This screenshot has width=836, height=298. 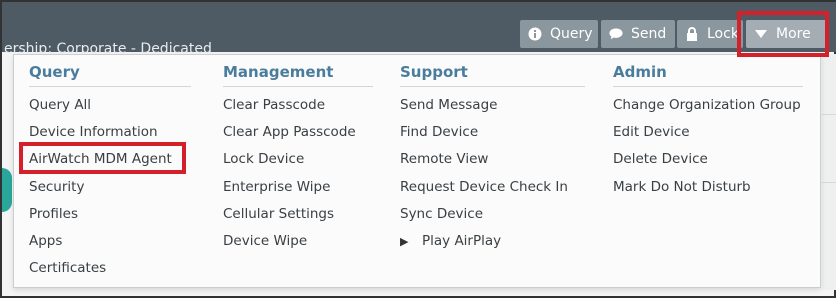 What do you see at coordinates (708, 74) in the screenshot?
I see `admin-section-title: Admin` at bounding box center [708, 74].